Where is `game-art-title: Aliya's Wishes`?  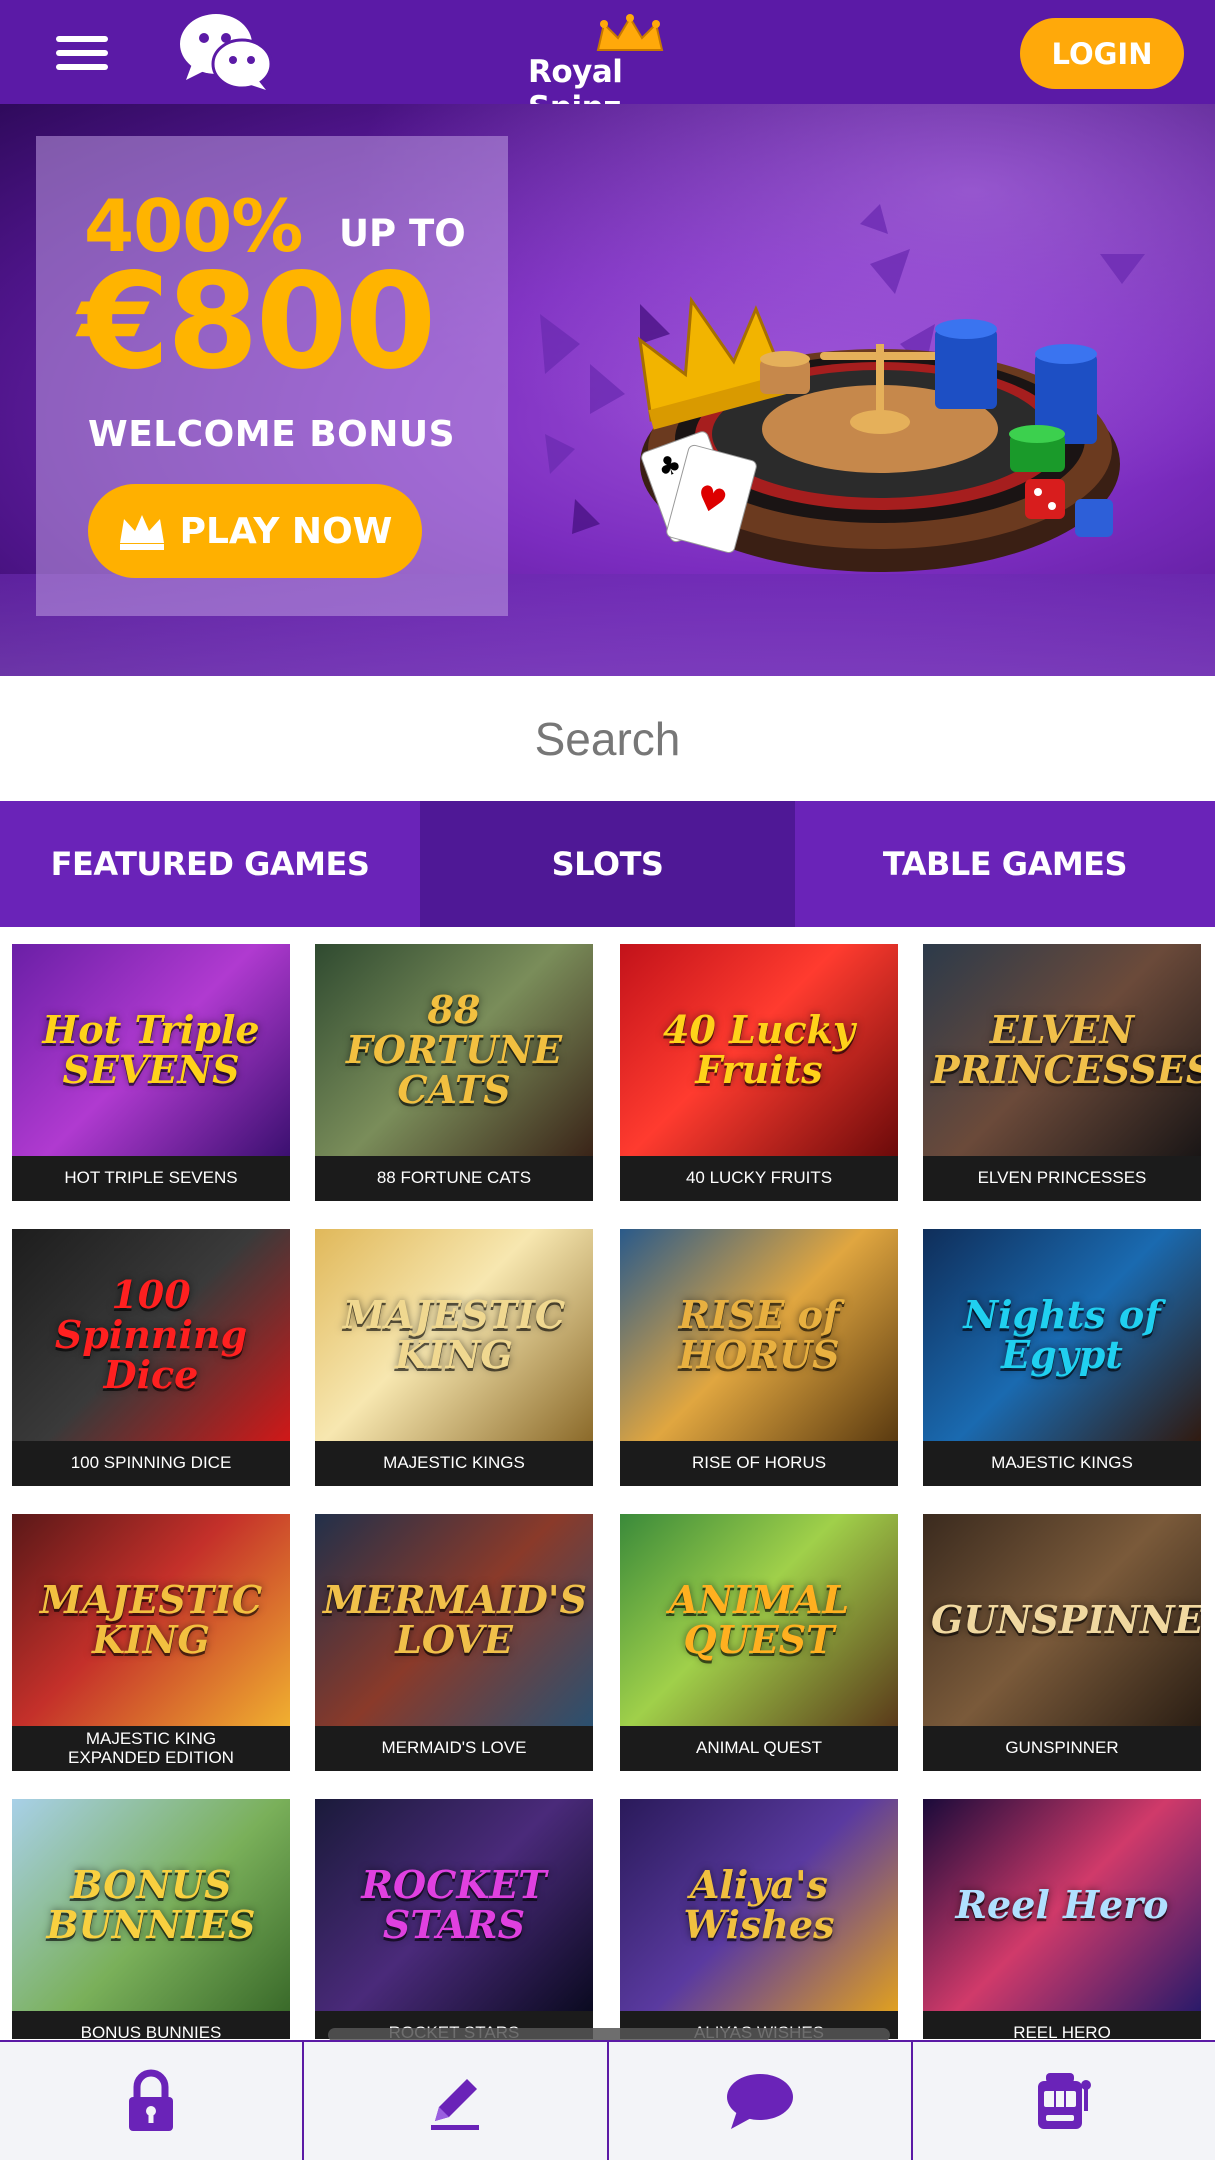 game-art-title: Aliya's Wishes is located at coordinates (759, 1904).